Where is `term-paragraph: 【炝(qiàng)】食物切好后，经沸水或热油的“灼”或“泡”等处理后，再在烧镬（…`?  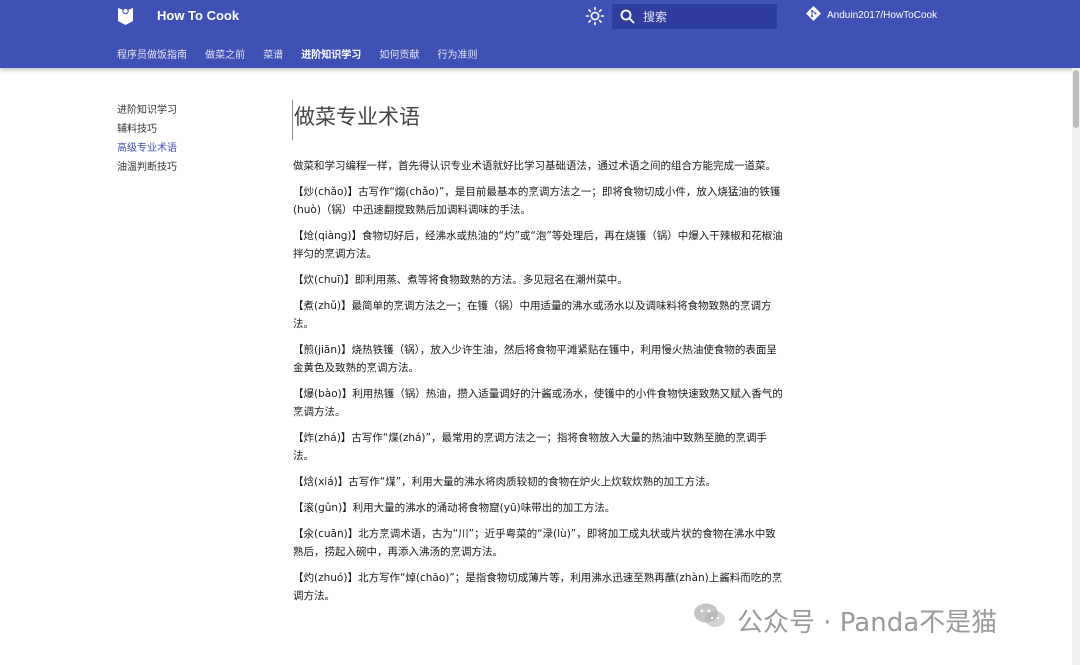
term-paragraph: 【炝(qiàng)】食物切好后，经沸水或热油的“灼”或“泡”等处理后，再在烧镬（… is located at coordinates (538, 245).